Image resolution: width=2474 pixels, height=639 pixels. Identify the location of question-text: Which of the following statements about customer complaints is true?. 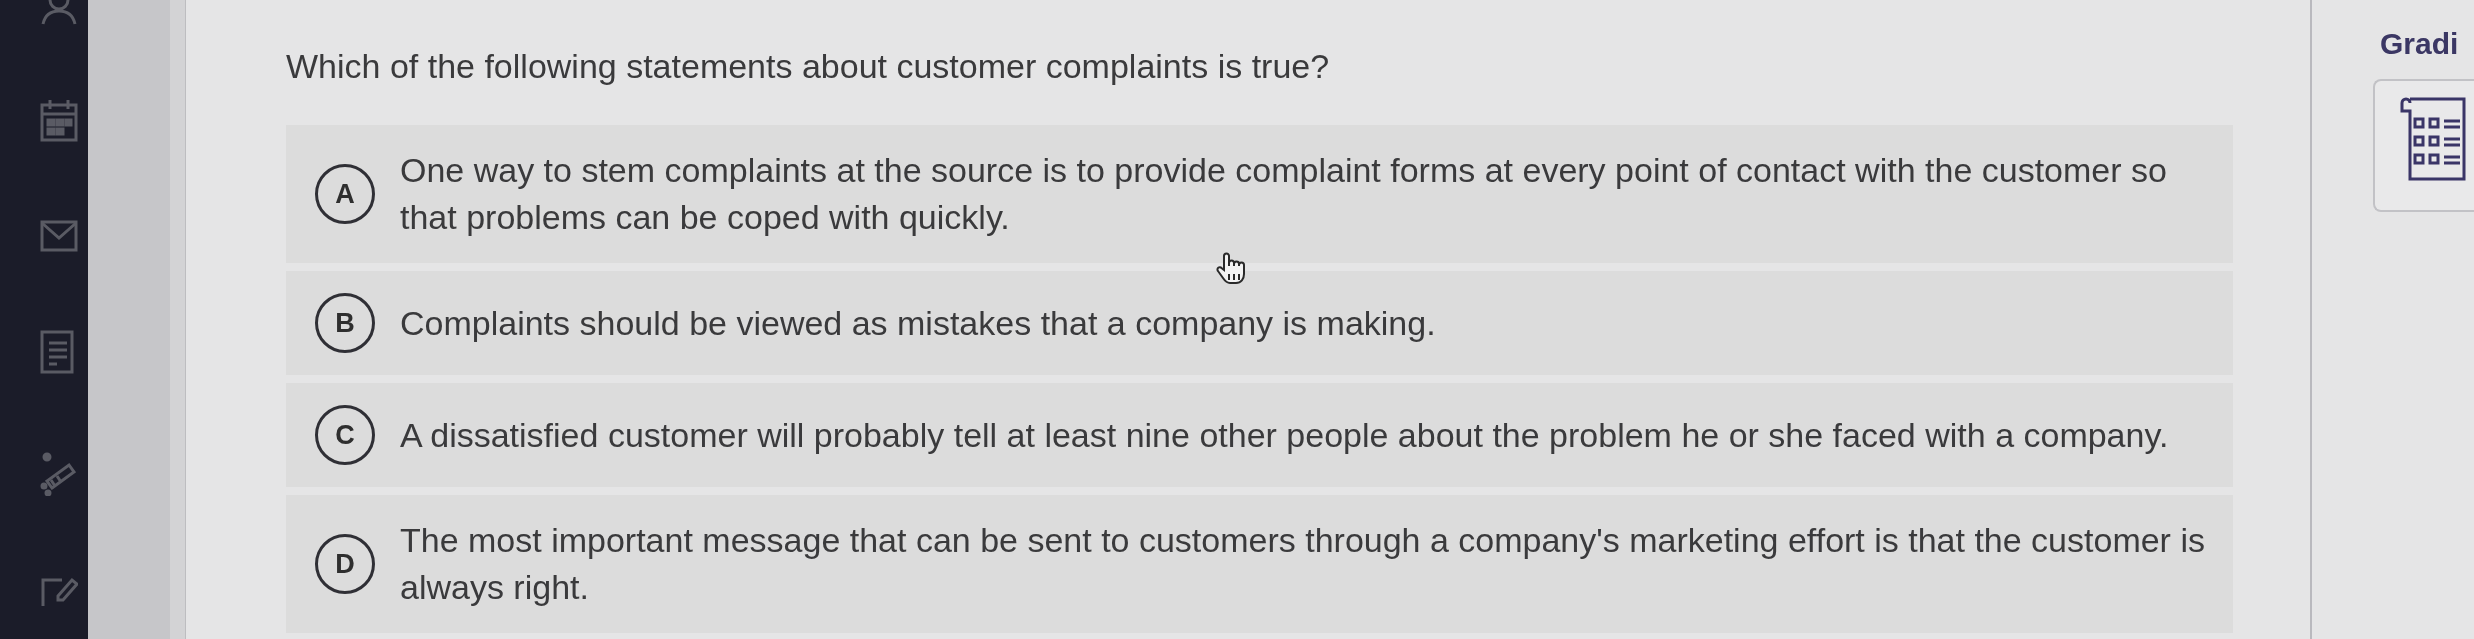
(808, 66).